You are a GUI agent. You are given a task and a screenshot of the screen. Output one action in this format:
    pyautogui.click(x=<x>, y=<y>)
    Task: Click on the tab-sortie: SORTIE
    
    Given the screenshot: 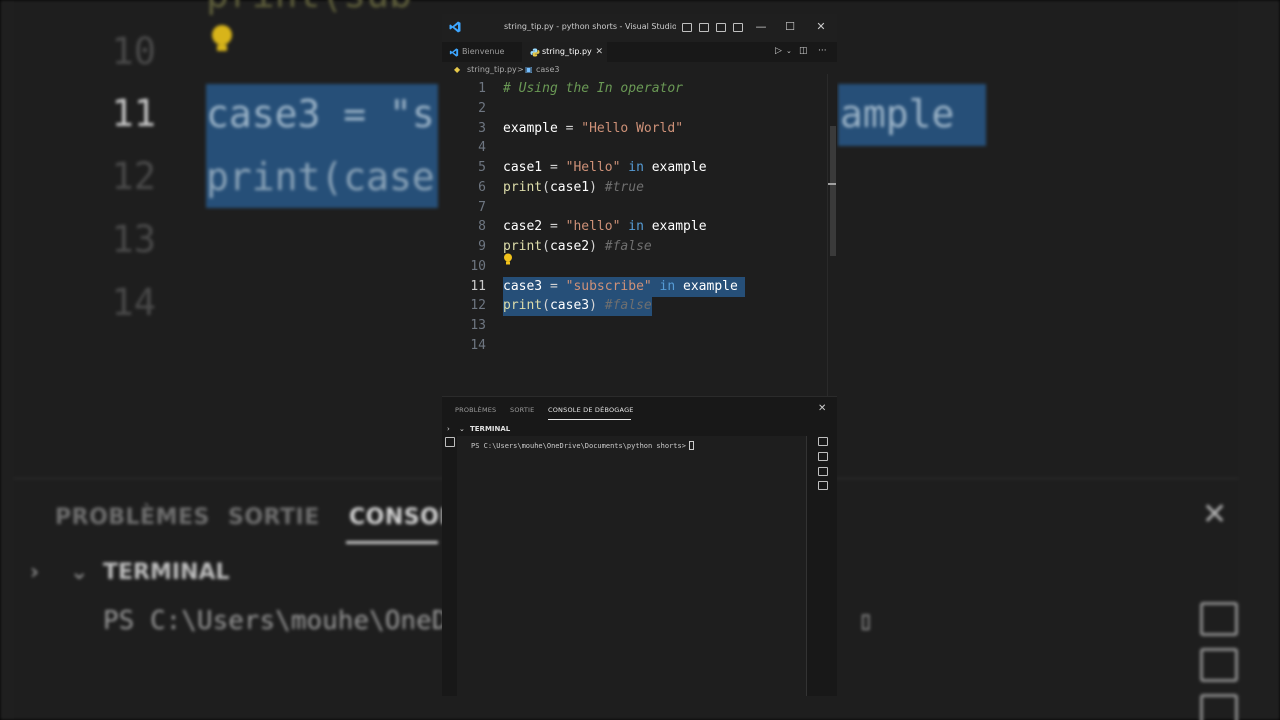 What is the action you would take?
    pyautogui.click(x=522, y=410)
    